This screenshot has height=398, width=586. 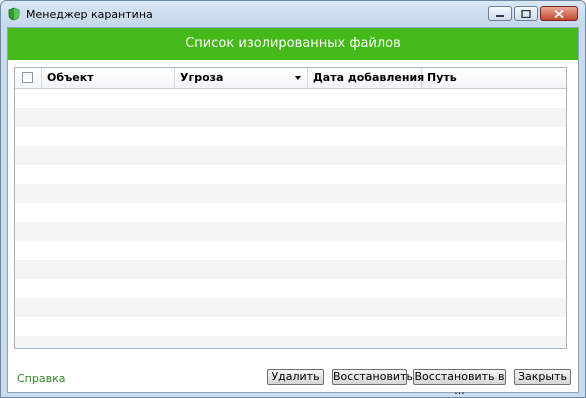 I want to click on close-window-button, so click(x=559, y=13).